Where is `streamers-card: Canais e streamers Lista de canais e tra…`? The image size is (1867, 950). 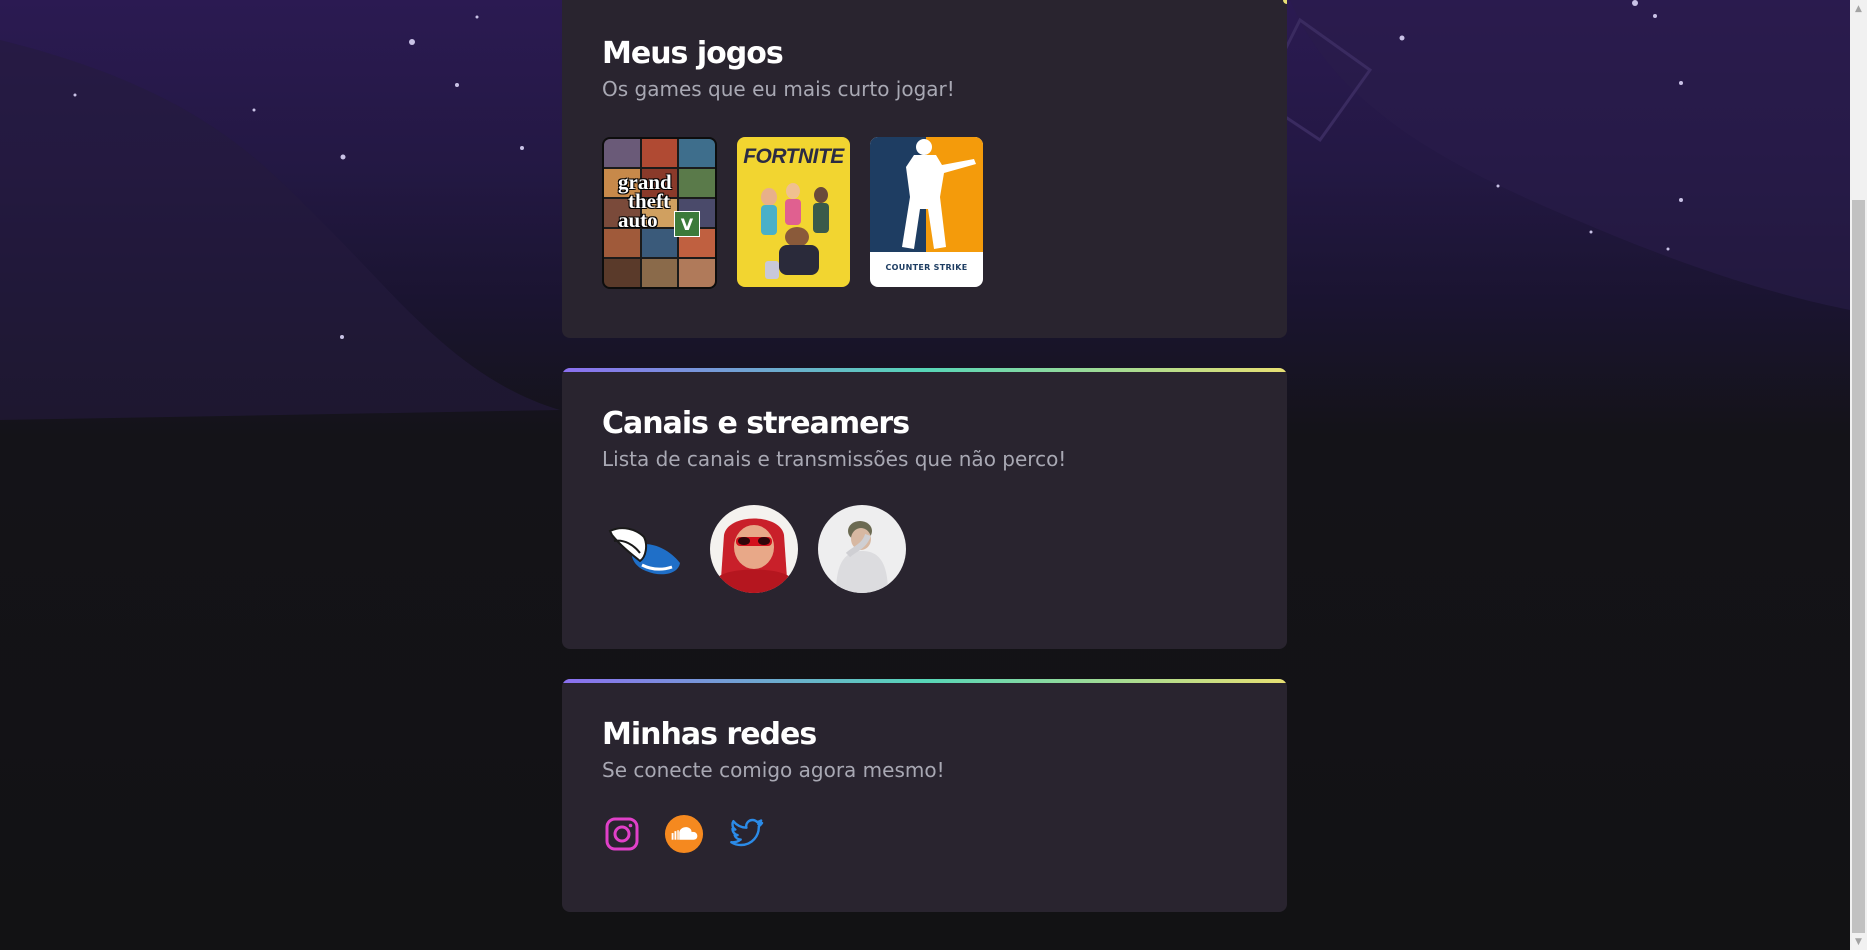 streamers-card: Canais e streamers Lista de canais e tra… is located at coordinates (924, 508).